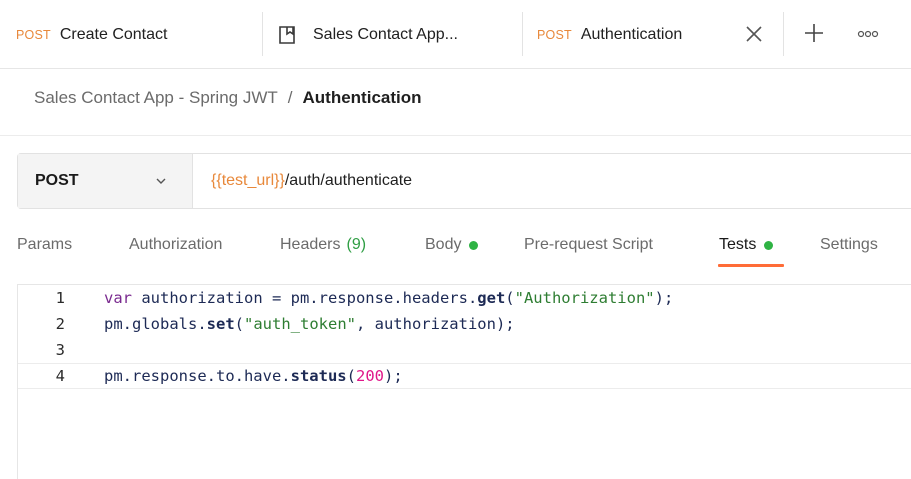 This screenshot has height=479, width=911. I want to click on code-string: "auth_token", so click(300, 324).